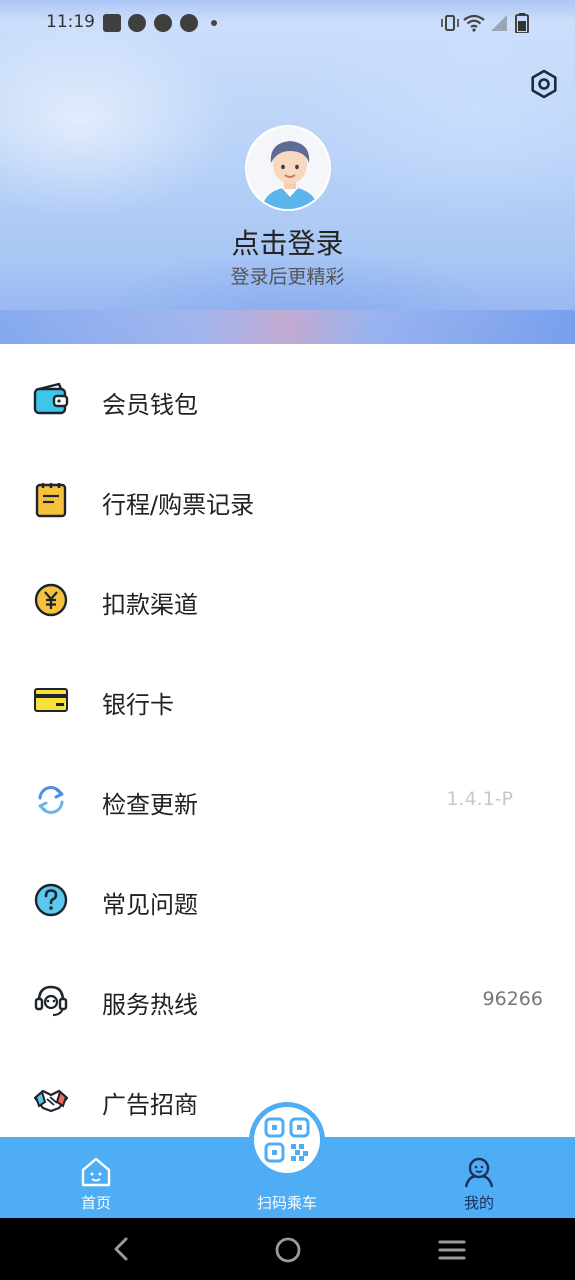  Describe the element at coordinates (51, 1001) in the screenshot. I see `headset-icon` at that location.